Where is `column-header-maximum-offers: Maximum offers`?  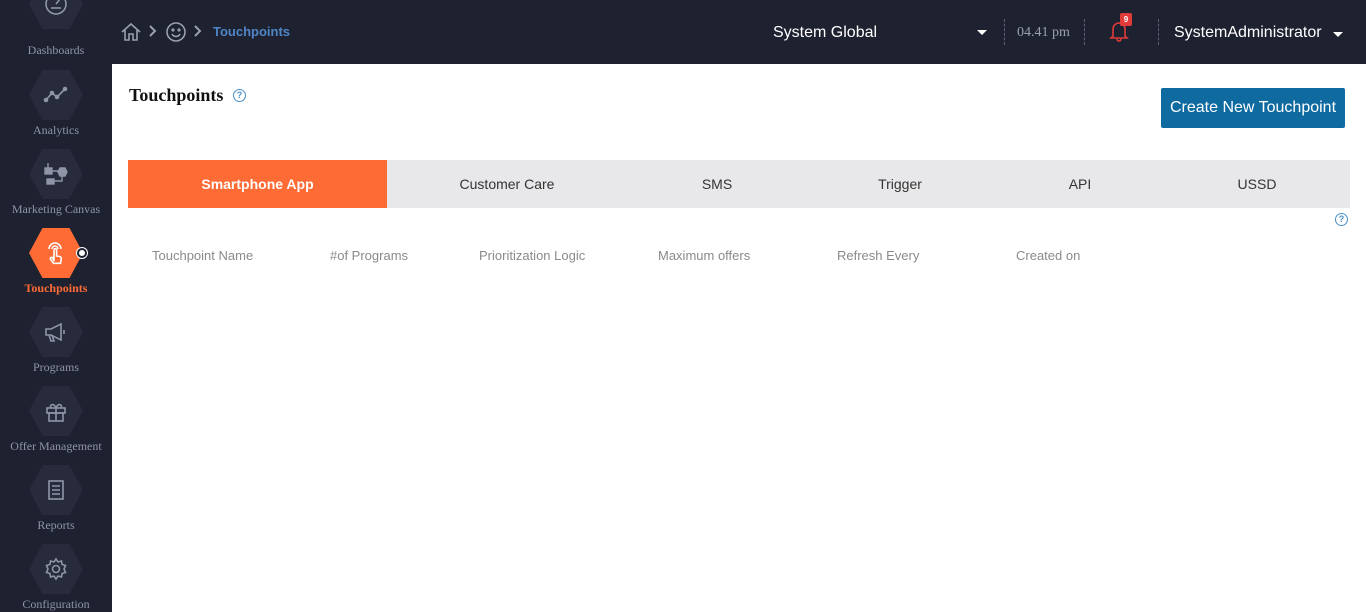
column-header-maximum-offers: Maximum offers is located at coordinates (704, 255).